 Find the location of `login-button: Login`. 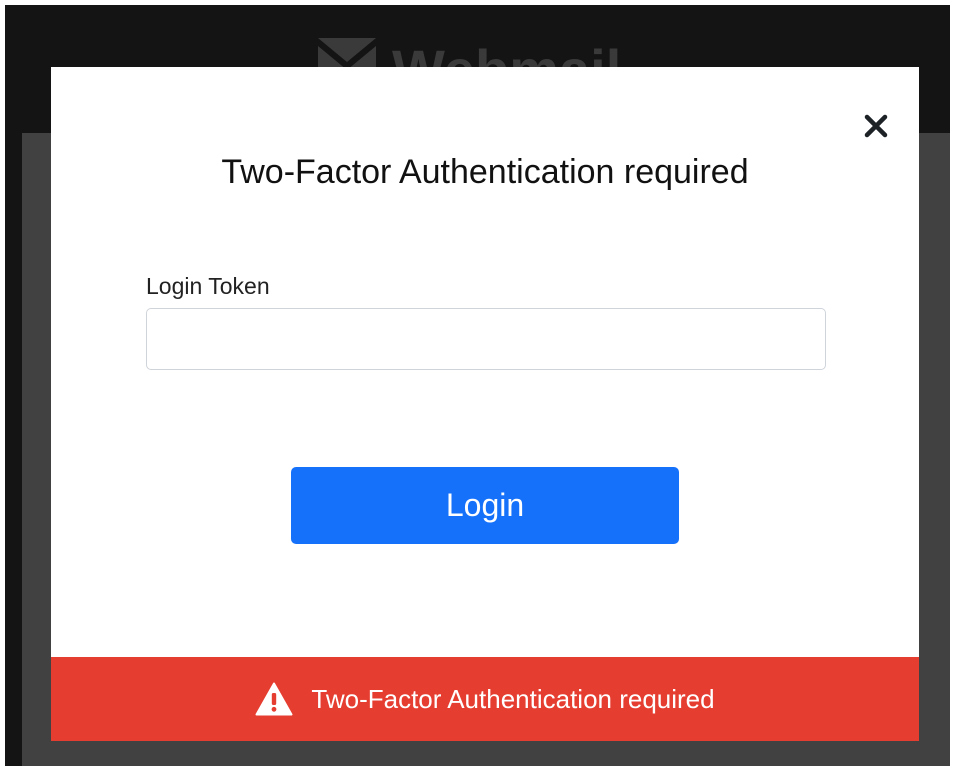

login-button: Login is located at coordinates (485, 505).